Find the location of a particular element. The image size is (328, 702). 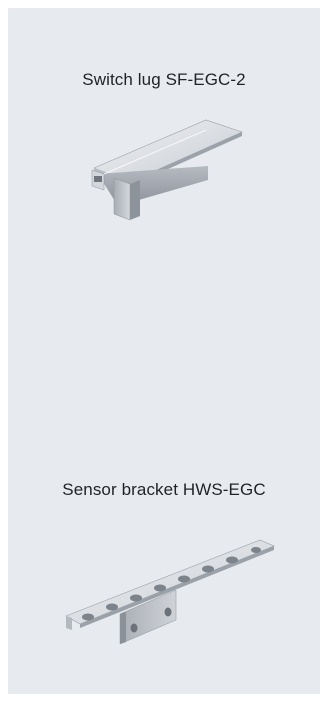

switch-lug-image is located at coordinates (167, 170).